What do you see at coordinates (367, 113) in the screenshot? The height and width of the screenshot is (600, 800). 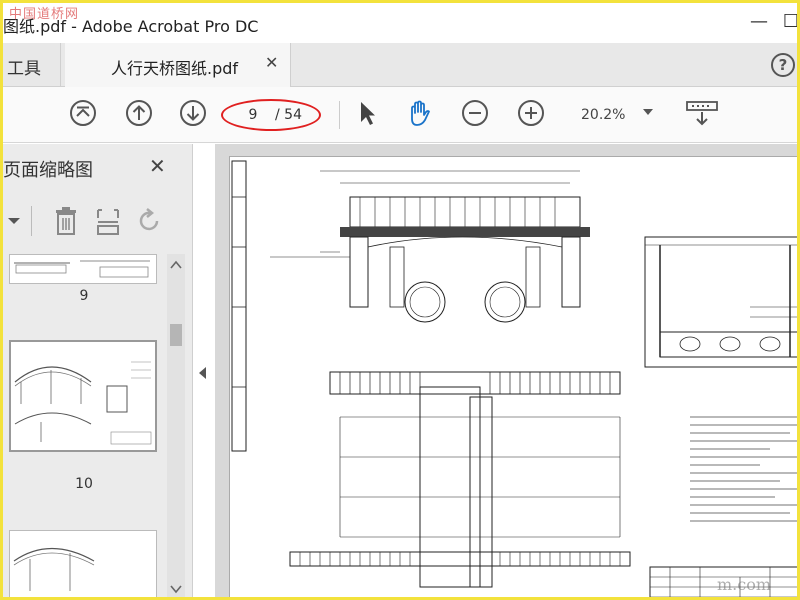 I see `select-cursor-icon` at bounding box center [367, 113].